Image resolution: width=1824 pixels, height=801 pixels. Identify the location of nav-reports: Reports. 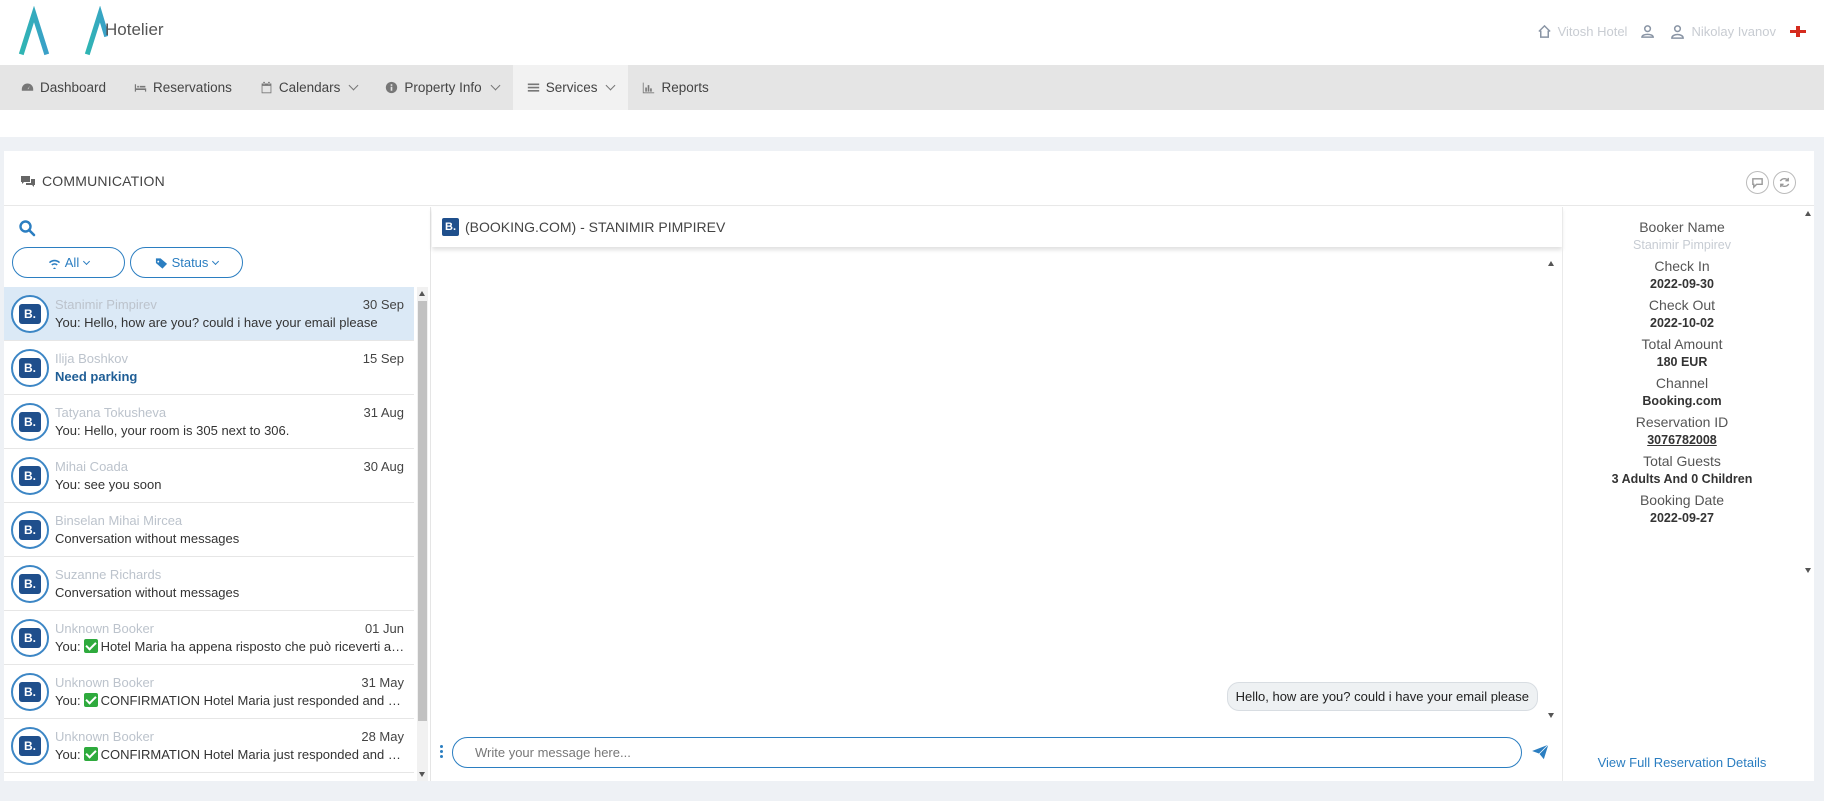
(675, 87).